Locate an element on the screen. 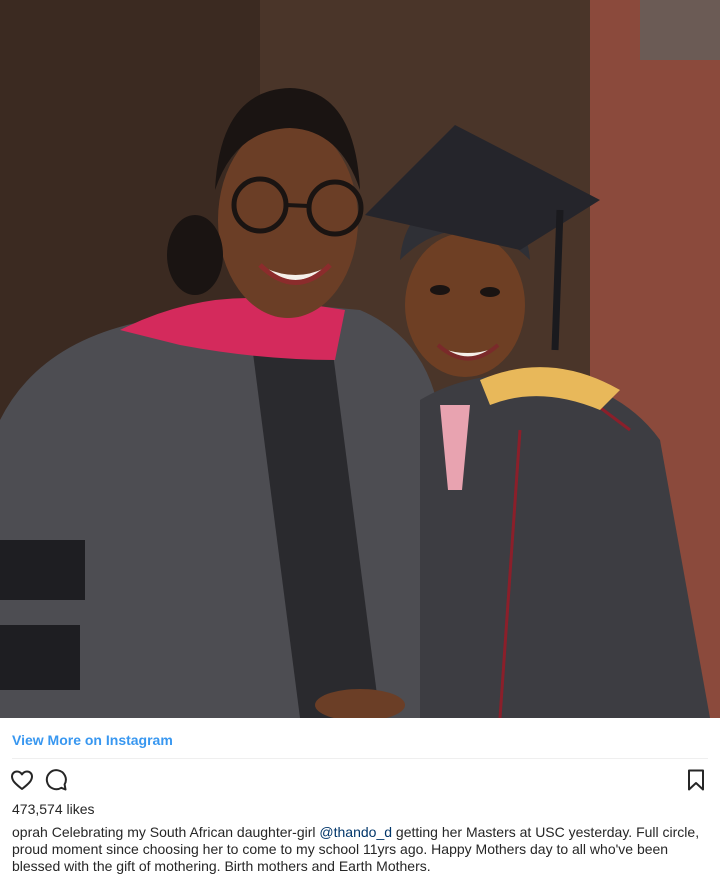 Image resolution: width=720 pixels, height=883 pixels. action-bar is located at coordinates (360, 780).